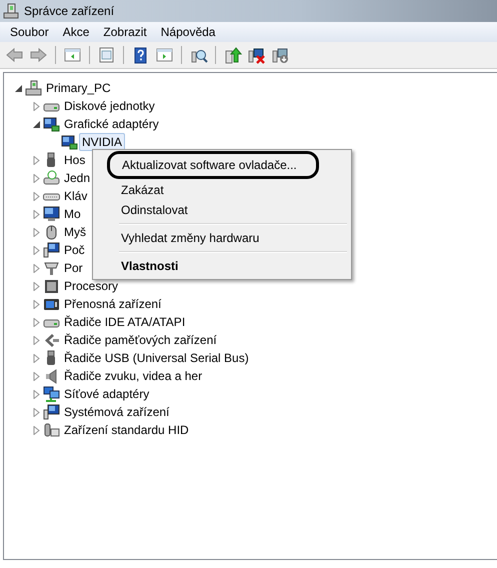 This screenshot has width=497, height=568. What do you see at coordinates (111, 124) in the screenshot?
I see `tree-item: Grafické adaptéry` at bounding box center [111, 124].